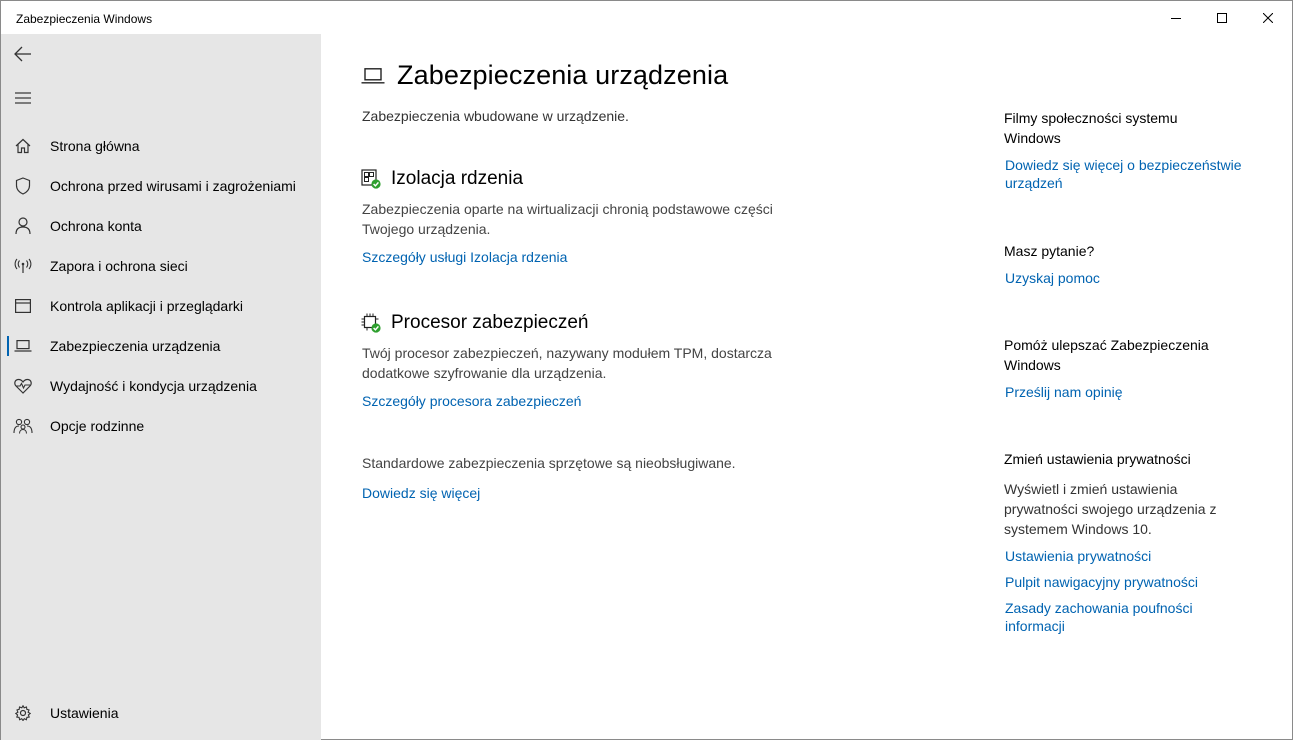 Image resolution: width=1293 pixels, height=740 pixels. What do you see at coordinates (457, 178) in the screenshot?
I see `section-title: Izolacja rdzenia` at bounding box center [457, 178].